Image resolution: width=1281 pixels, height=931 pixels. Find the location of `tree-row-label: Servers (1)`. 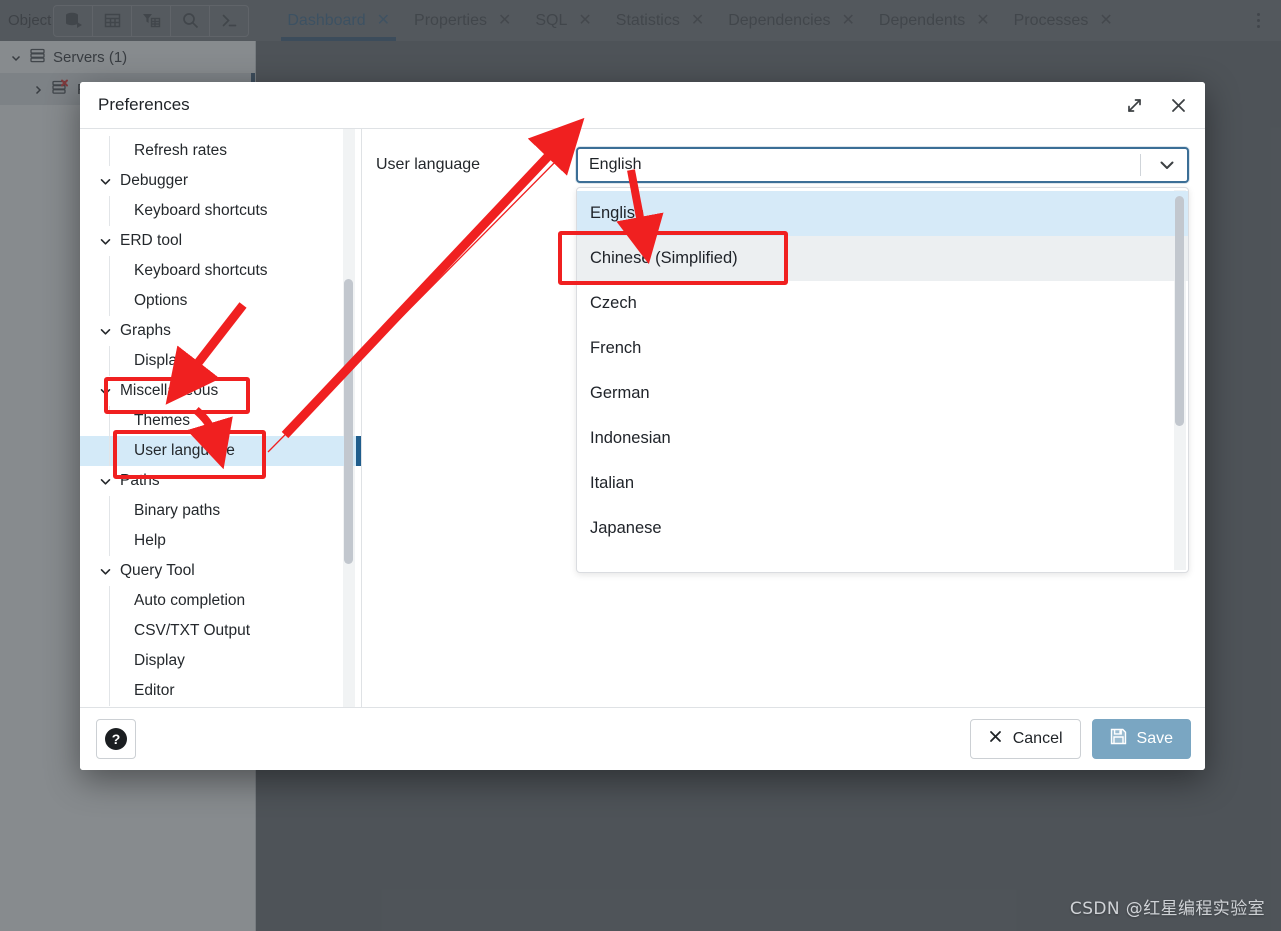

tree-row-label: Servers (1) is located at coordinates (90, 57).